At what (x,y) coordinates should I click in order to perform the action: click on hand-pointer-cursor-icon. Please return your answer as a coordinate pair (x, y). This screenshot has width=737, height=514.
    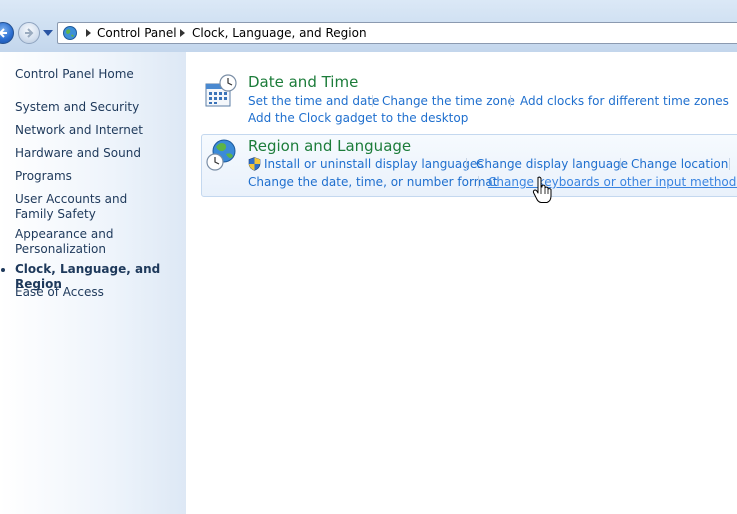
    Looking at the image, I should click on (542, 189).